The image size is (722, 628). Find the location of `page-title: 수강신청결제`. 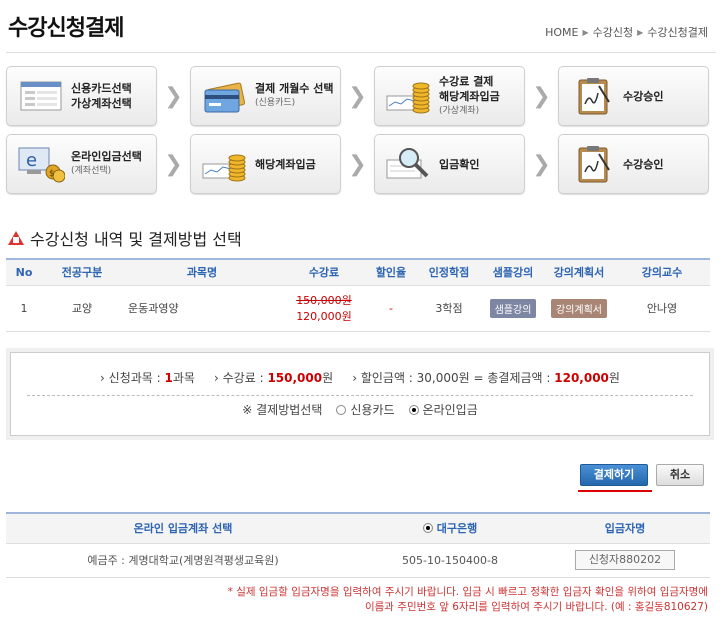

page-title: 수강신청결제 is located at coordinates (66, 28).